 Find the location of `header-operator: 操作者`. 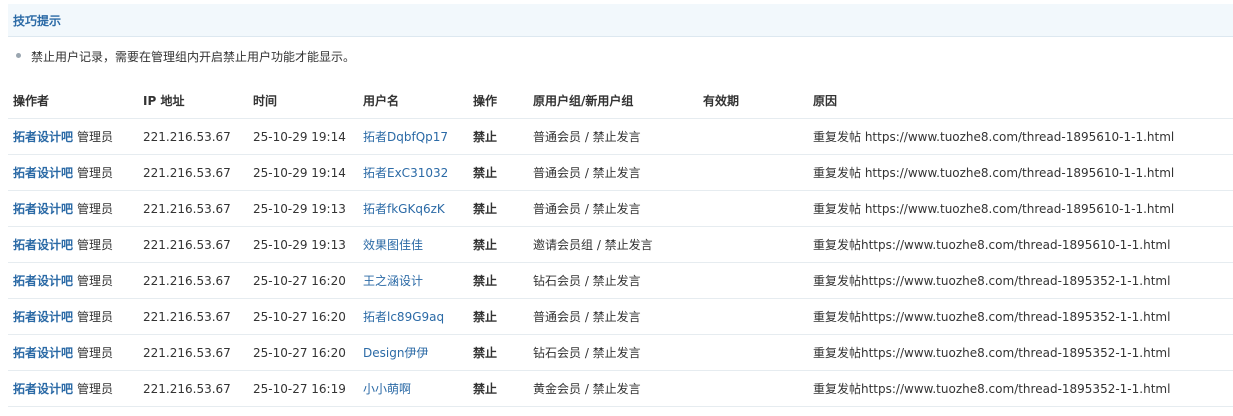

header-operator: 操作者 is located at coordinates (73, 100).